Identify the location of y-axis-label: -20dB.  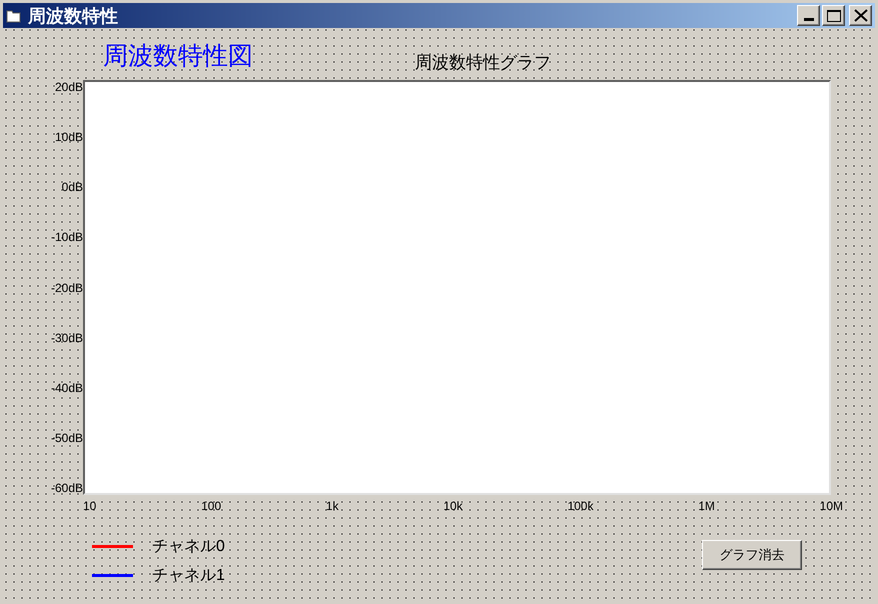
(66, 287).